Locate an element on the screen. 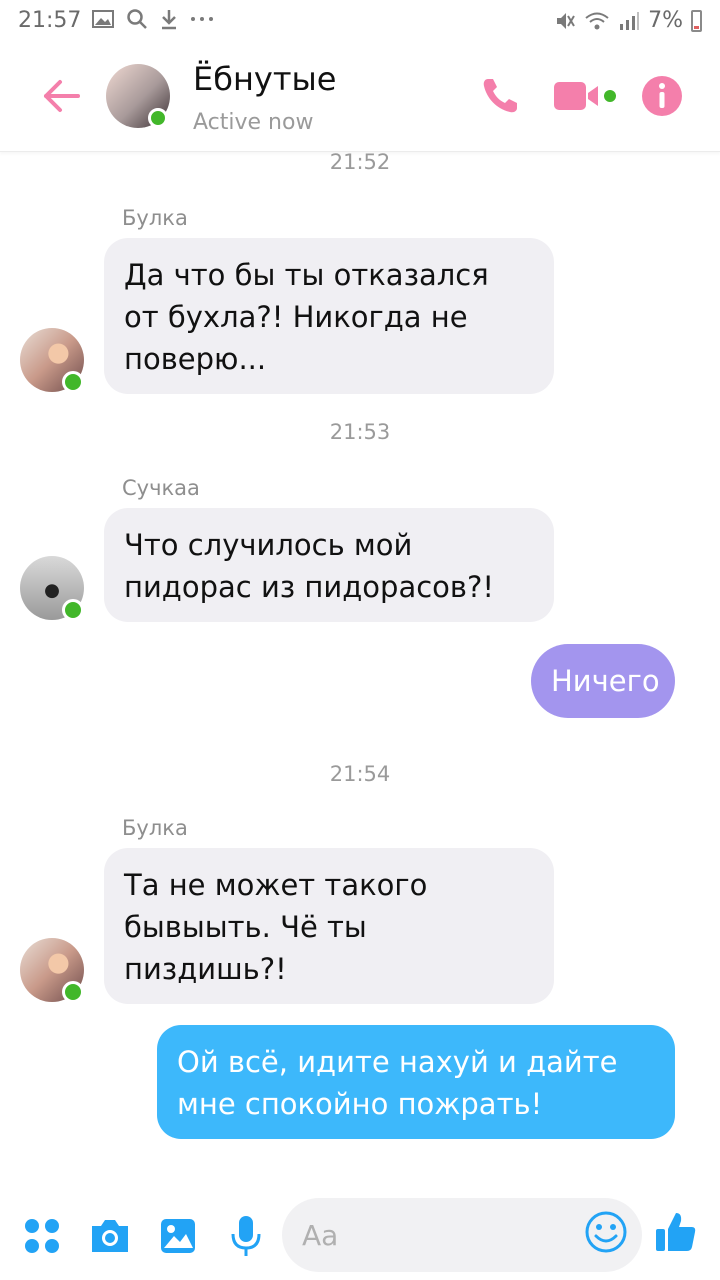 The width and height of the screenshot is (720, 1280). battery-icon is located at coordinates (696, 20).